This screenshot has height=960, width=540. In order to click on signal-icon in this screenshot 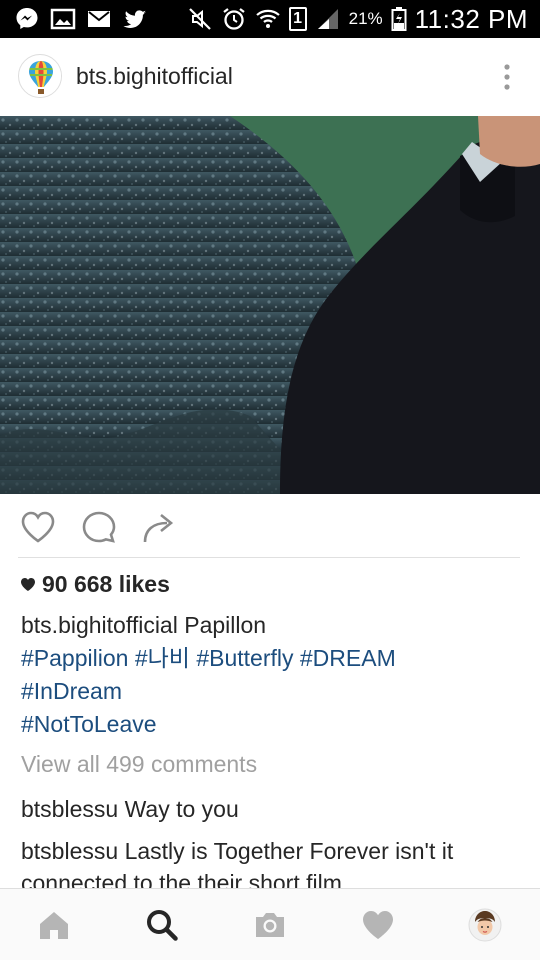, I will do `click(327, 19)`.